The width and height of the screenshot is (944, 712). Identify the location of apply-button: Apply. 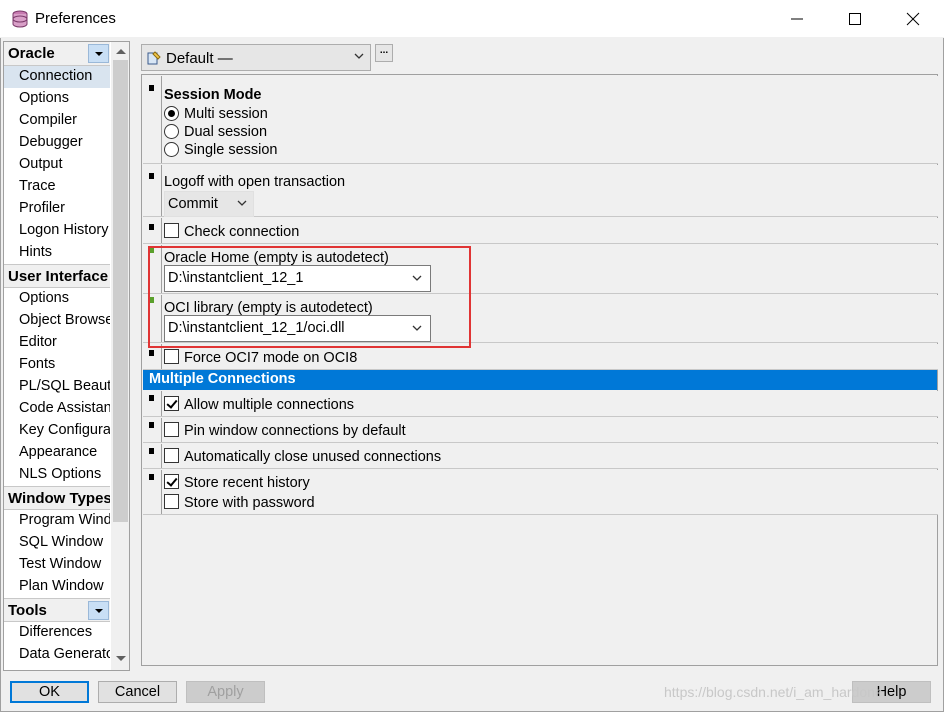
(225, 692).